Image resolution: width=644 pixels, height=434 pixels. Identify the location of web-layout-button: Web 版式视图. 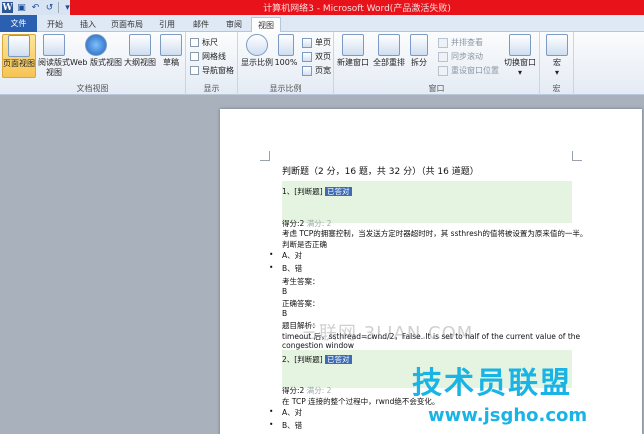
(96, 56).